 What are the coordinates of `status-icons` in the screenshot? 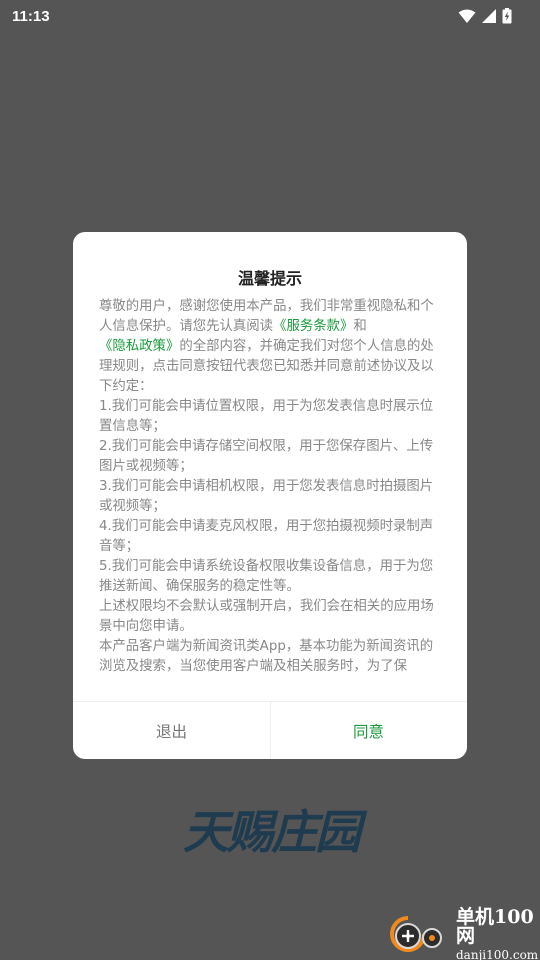 It's located at (485, 16).